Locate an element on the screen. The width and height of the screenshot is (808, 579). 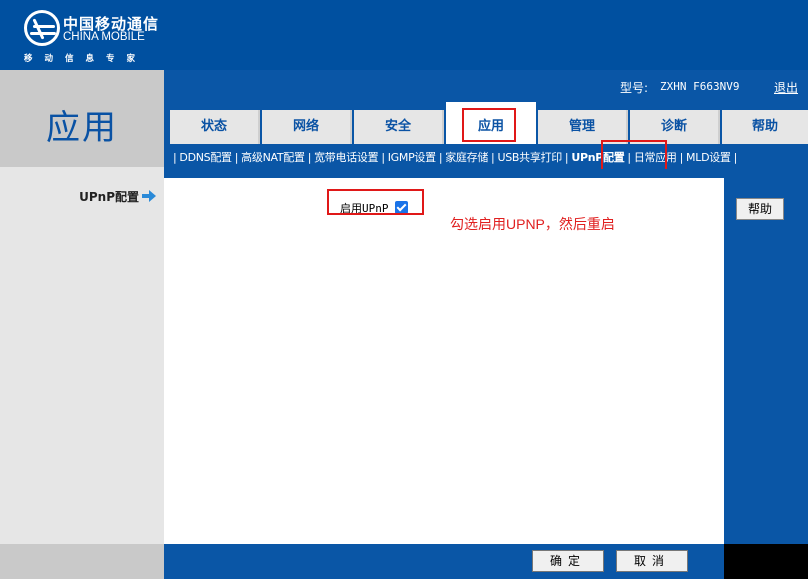
left-title-panel: 应用 is located at coordinates (82, 118).